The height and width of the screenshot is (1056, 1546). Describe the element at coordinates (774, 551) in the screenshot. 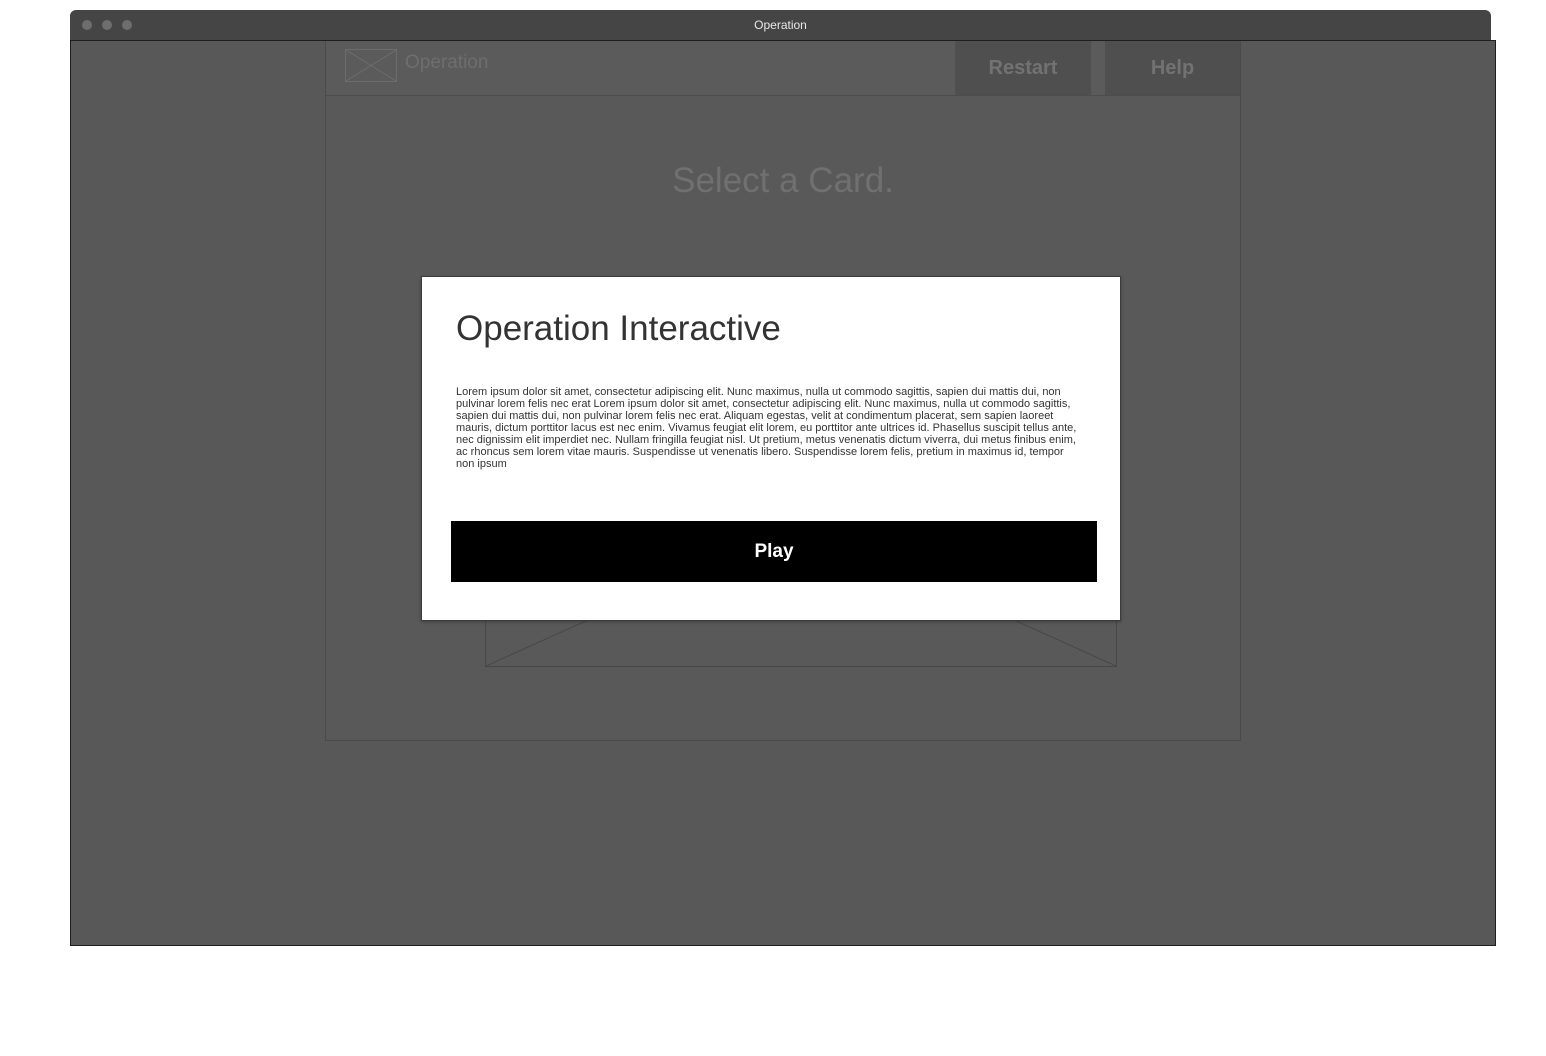

I see `play-button: Play` at that location.